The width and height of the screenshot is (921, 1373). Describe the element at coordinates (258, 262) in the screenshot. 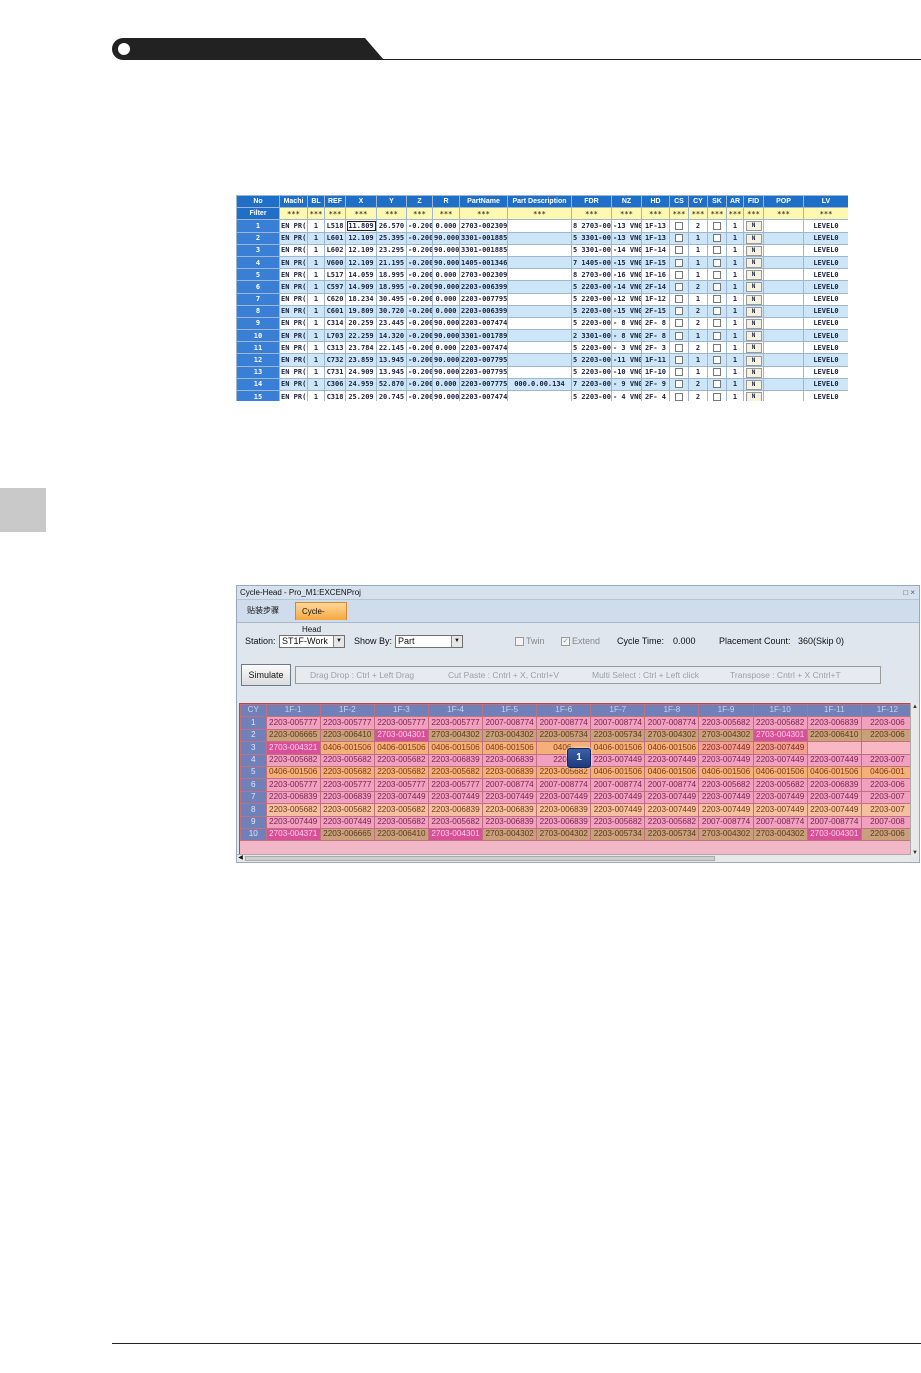

I see `row-number: 4` at that location.